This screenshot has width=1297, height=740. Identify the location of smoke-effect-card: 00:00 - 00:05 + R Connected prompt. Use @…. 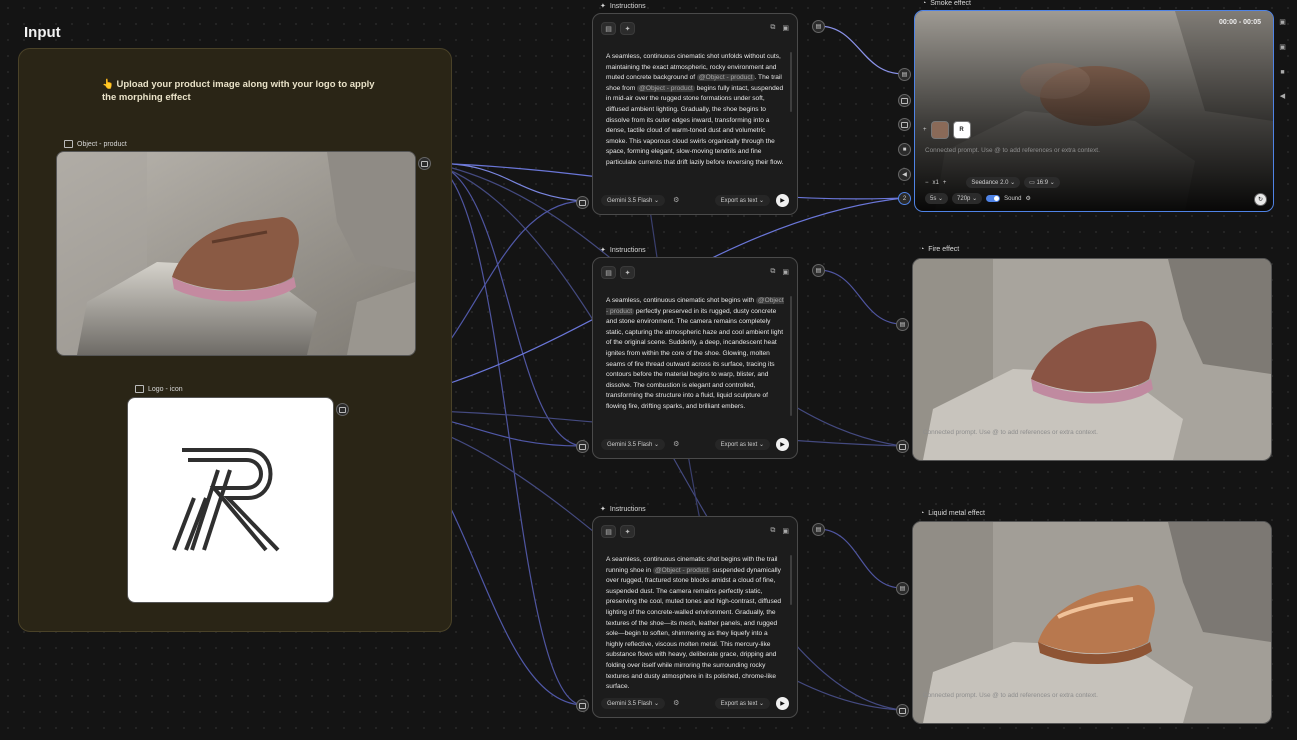
(1094, 111).